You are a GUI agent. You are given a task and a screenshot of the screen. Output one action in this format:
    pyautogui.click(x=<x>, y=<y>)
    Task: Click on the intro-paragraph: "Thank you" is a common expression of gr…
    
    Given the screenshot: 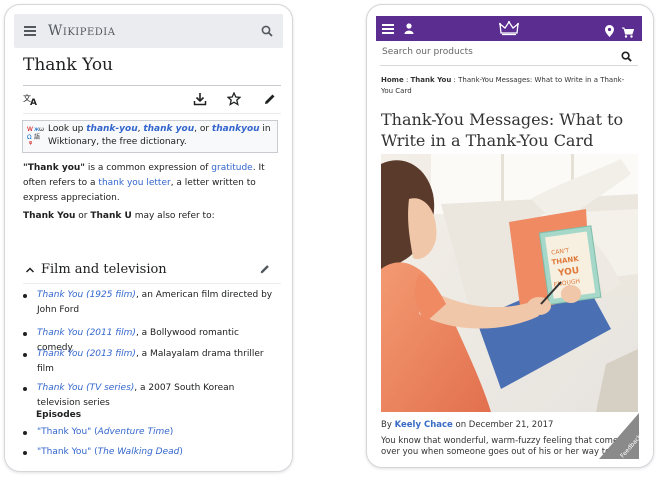 What is the action you would take?
    pyautogui.click(x=152, y=183)
    